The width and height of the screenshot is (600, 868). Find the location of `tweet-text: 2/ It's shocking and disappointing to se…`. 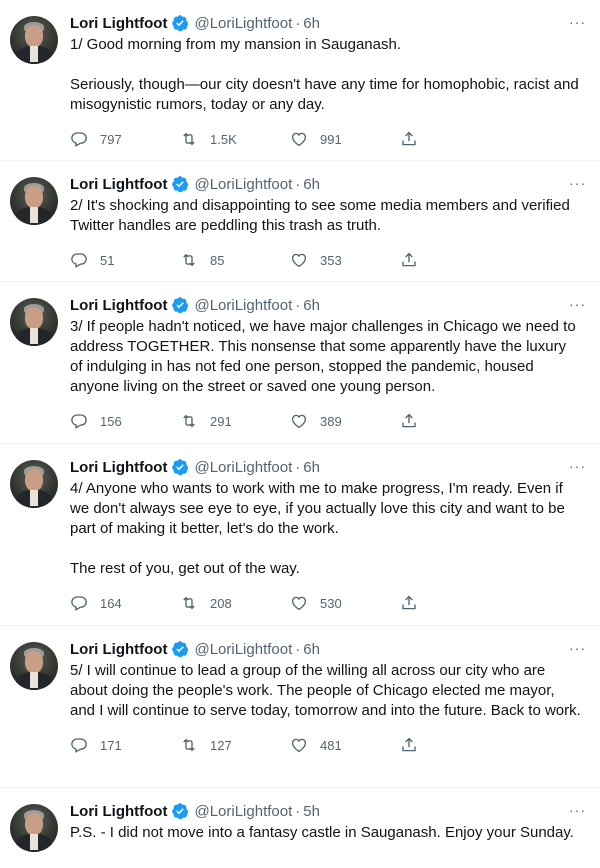

tweet-text: 2/ It's shocking and disappointing to se… is located at coordinates (322, 215).